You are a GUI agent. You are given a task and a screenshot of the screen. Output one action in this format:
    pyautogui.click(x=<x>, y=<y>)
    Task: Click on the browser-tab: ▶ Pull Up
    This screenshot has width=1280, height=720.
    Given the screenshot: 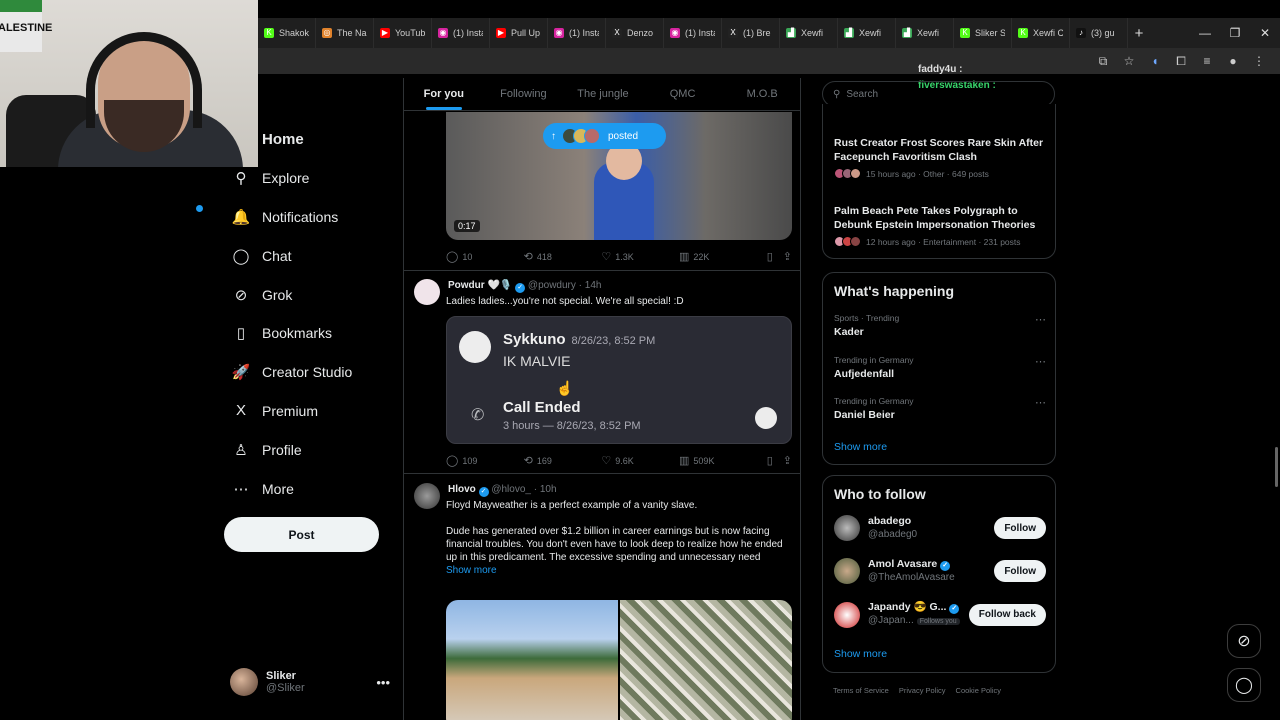 What is the action you would take?
    pyautogui.click(x=519, y=33)
    